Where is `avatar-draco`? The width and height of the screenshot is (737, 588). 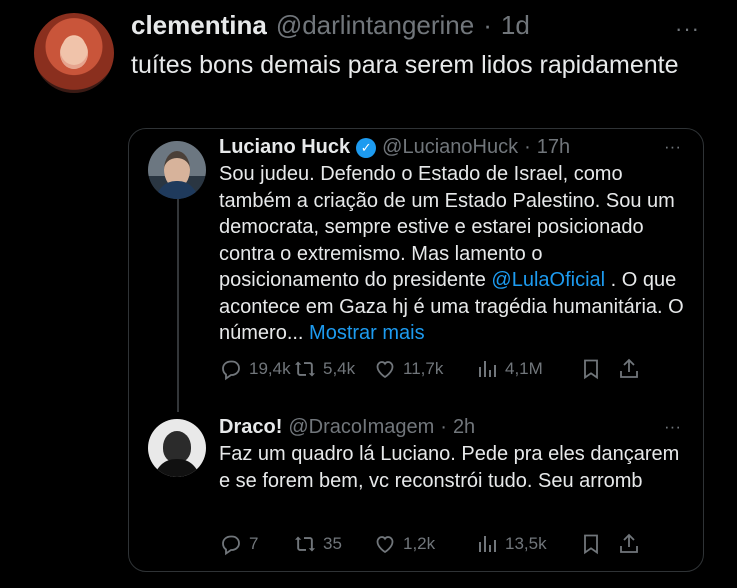
avatar-draco is located at coordinates (177, 448).